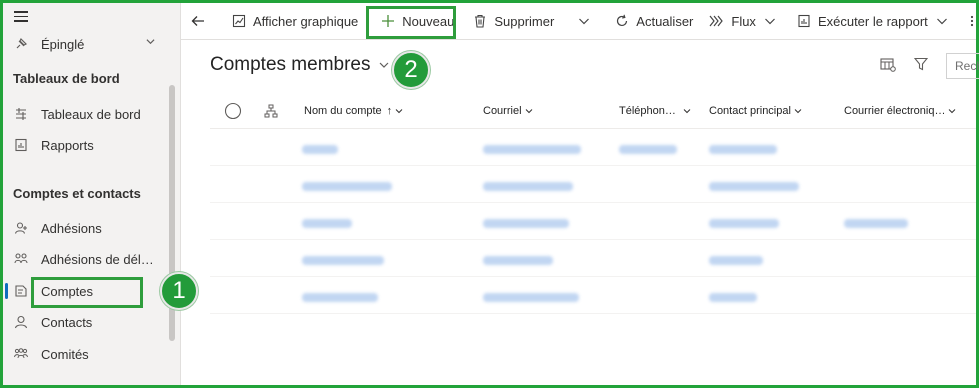 The image size is (979, 388). I want to click on run-report-label: Exécuter le rapport, so click(872, 21).